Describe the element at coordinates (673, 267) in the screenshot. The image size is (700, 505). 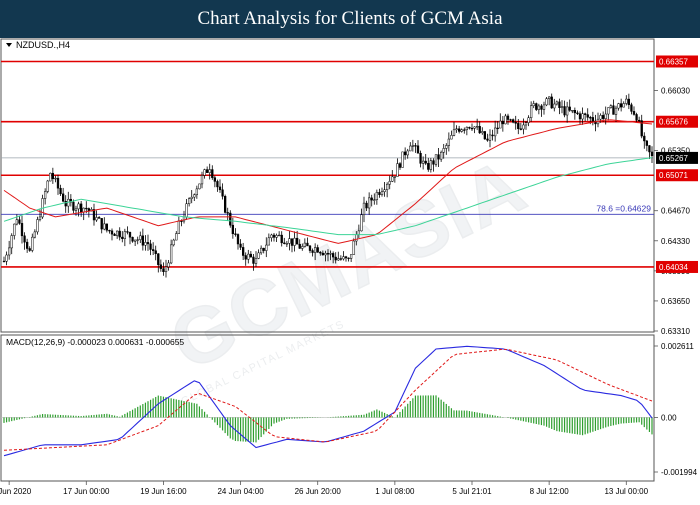
I see `level-price-tag-label: 0.64034` at that location.